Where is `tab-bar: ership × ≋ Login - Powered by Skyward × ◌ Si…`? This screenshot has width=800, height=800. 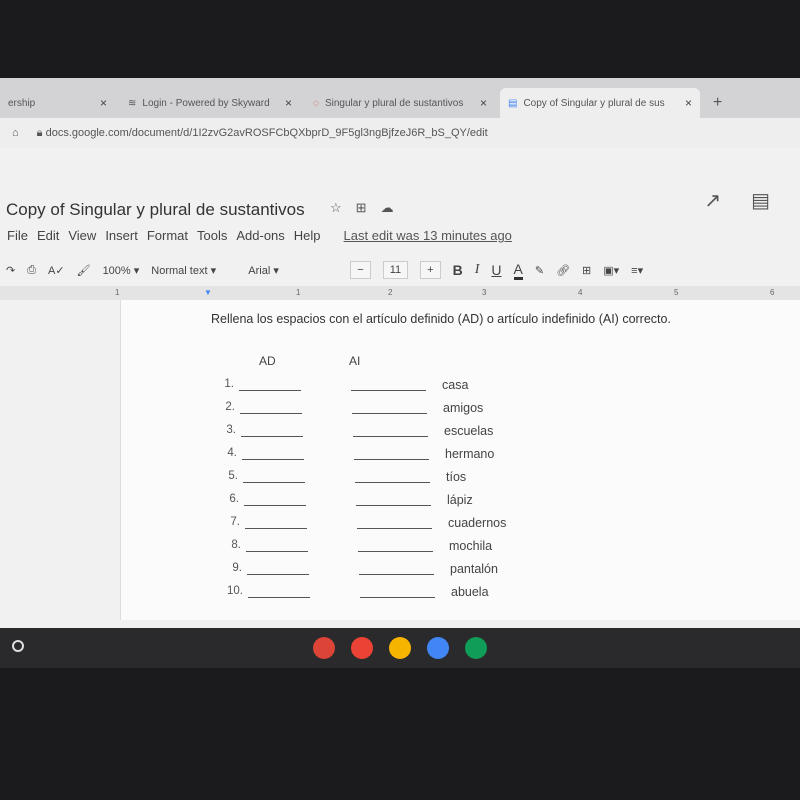 tab-bar: ership × ≋ Login - Powered by Skyward × ◌ Si… is located at coordinates (400, 98).